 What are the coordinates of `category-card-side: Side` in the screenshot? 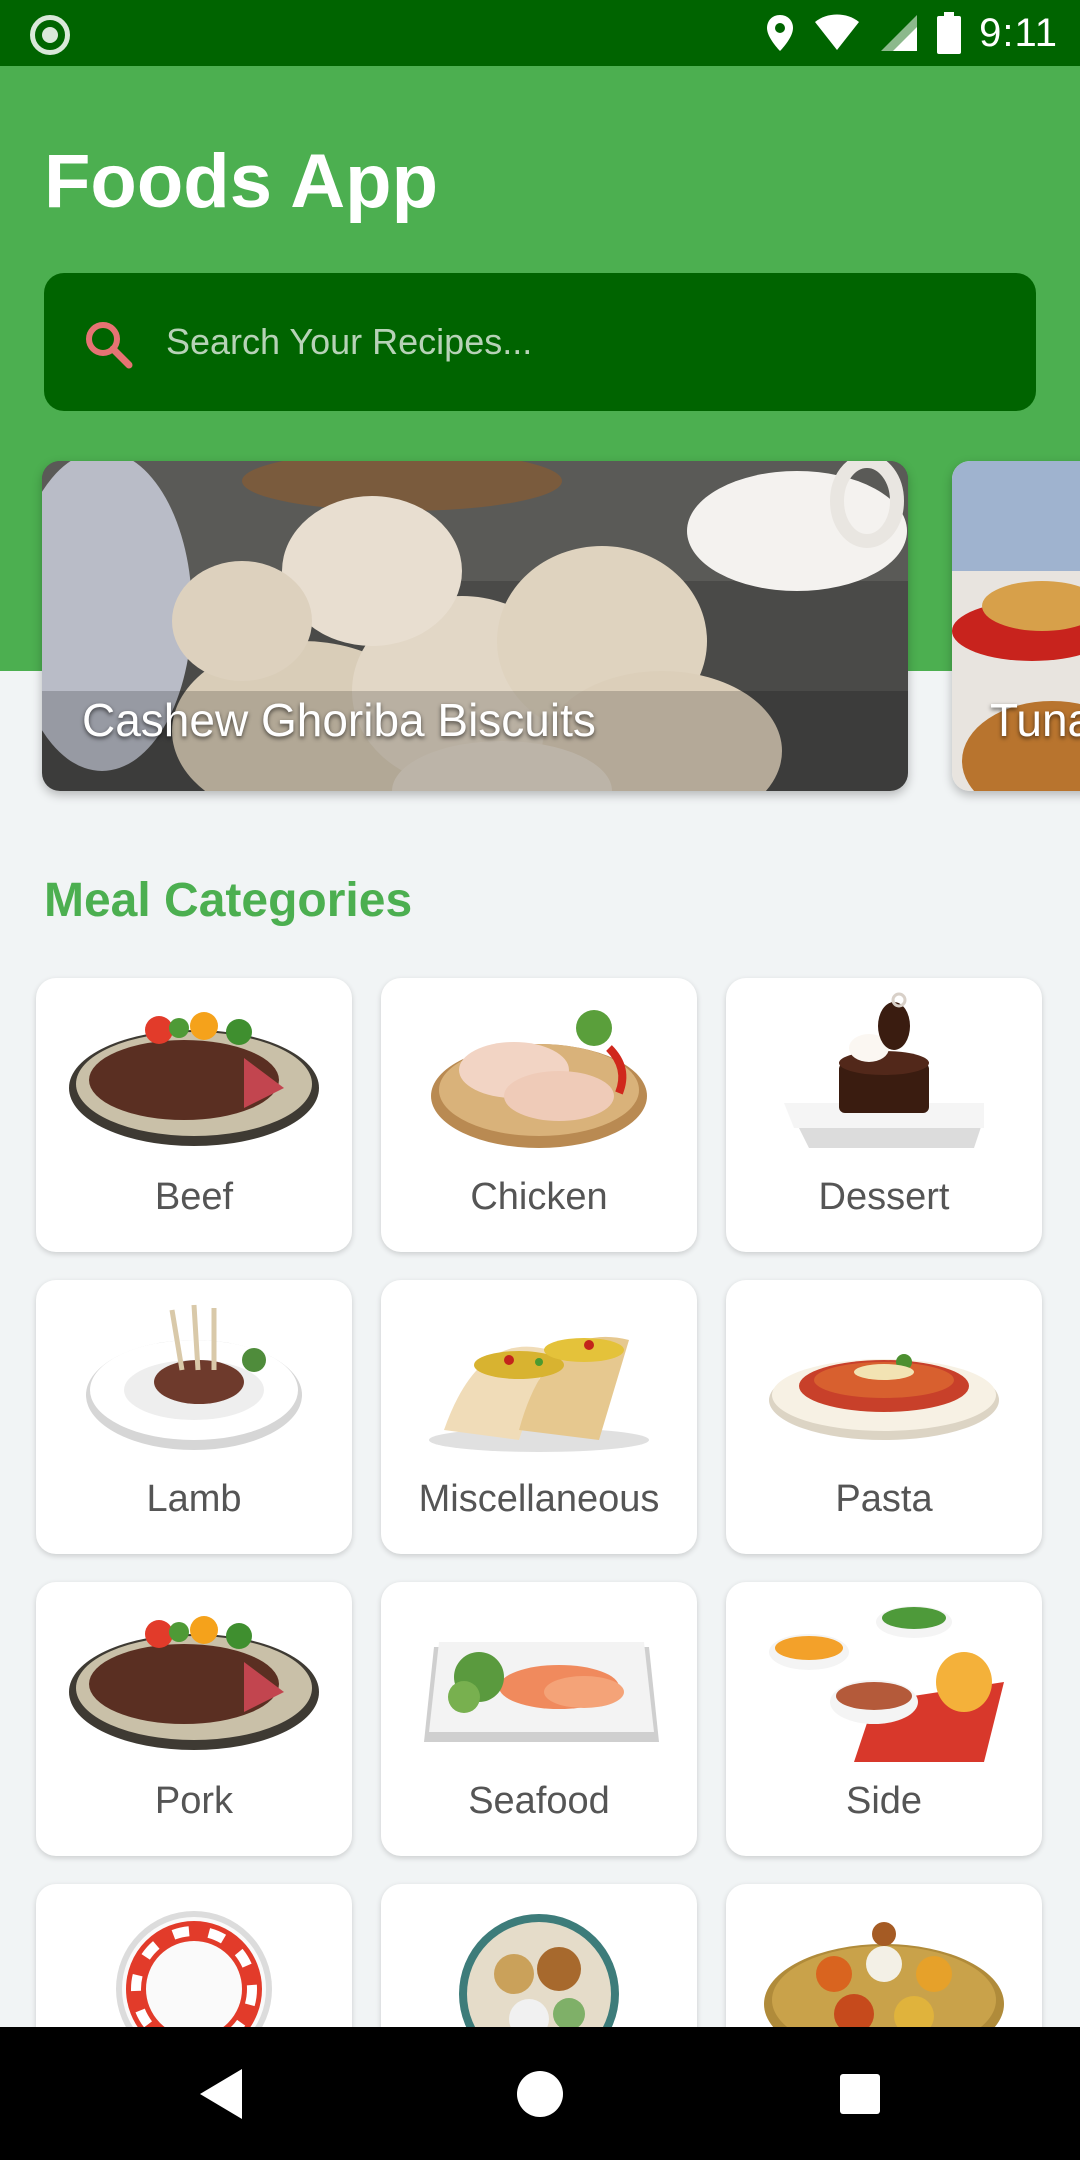 It's located at (884, 1719).